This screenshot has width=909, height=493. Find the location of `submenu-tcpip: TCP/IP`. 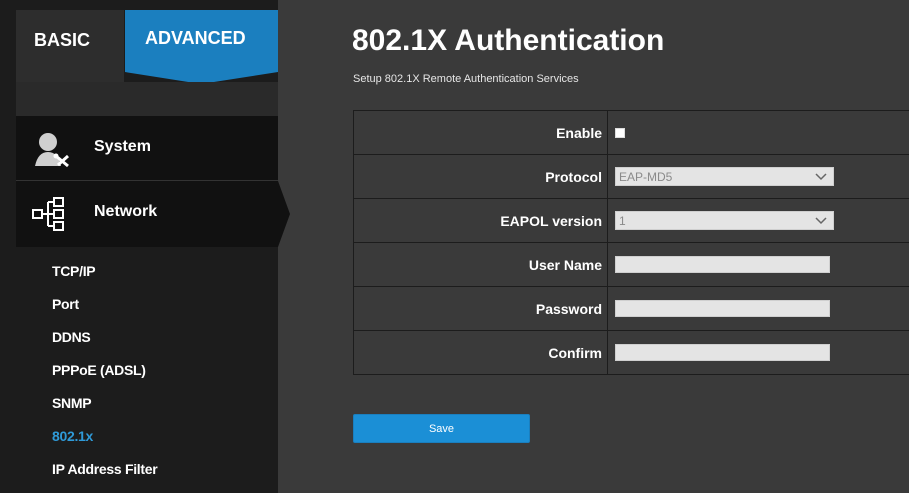

submenu-tcpip: TCP/IP is located at coordinates (147, 271).